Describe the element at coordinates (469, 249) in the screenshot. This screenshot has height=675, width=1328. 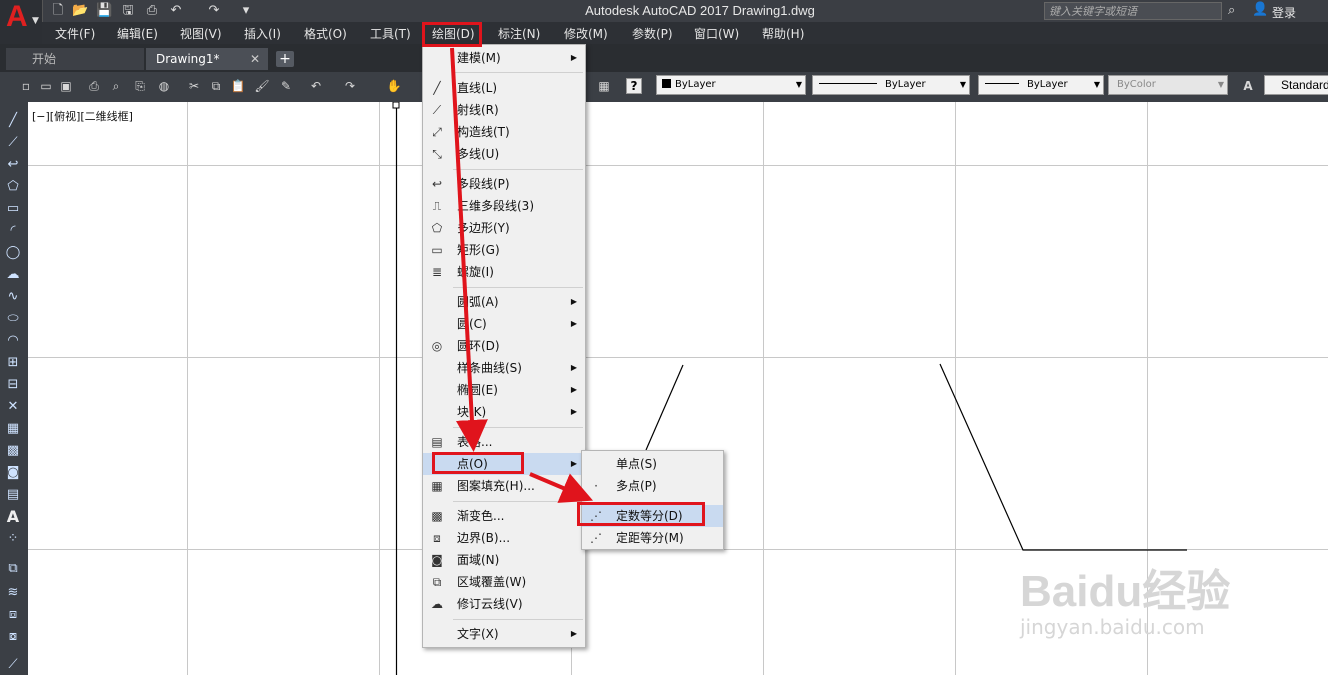
I see `arrow-to-point` at that location.